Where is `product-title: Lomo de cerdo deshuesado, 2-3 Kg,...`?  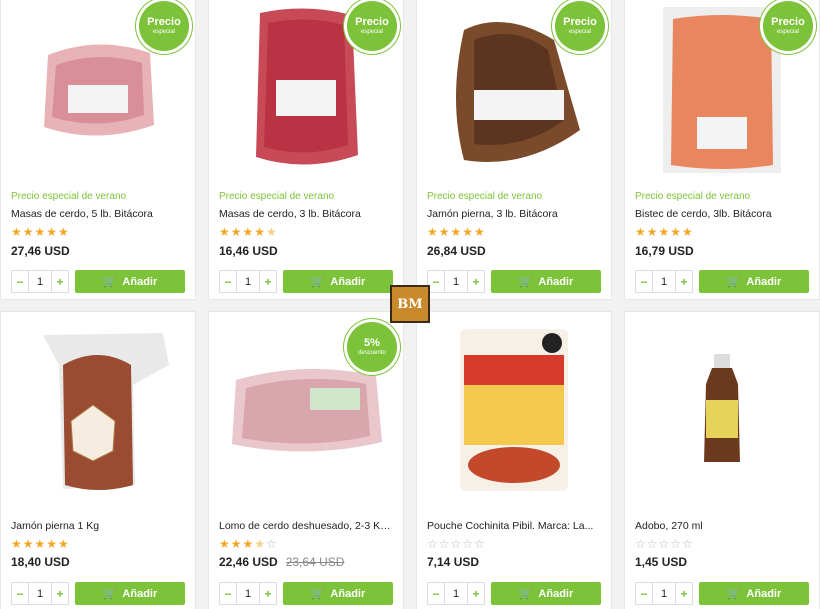
product-title: Lomo de cerdo deshuesado, 2-3 Kg,... is located at coordinates (307, 526).